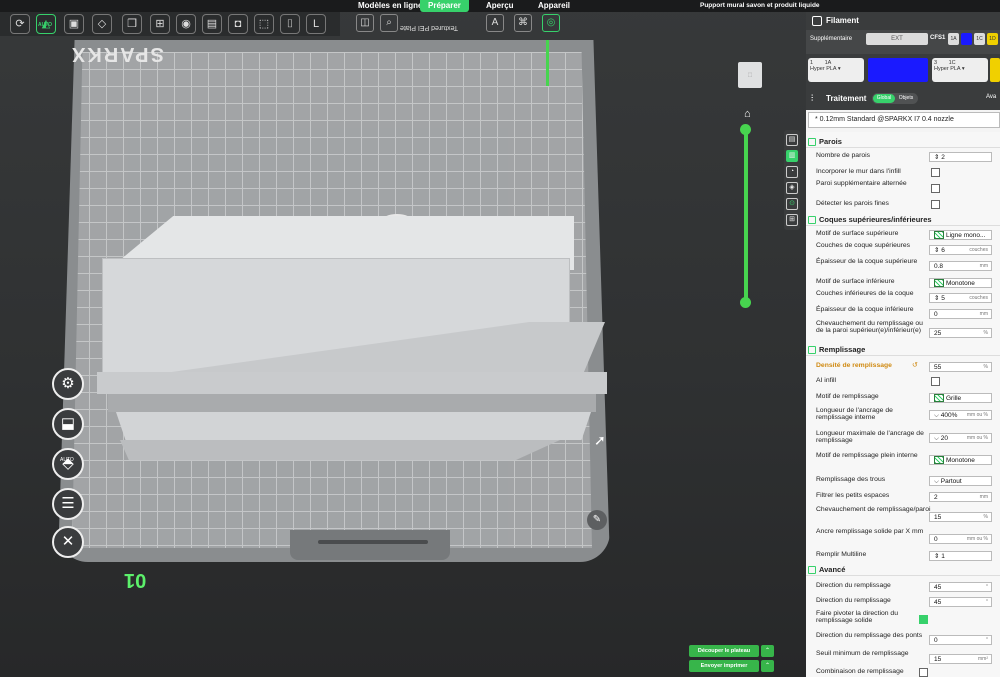 Image resolution: width=1000 pixels, height=677 pixels. What do you see at coordinates (960, 438) in the screenshot?
I see `long-max-input: ⌵ 20 mm ou %` at bounding box center [960, 438].